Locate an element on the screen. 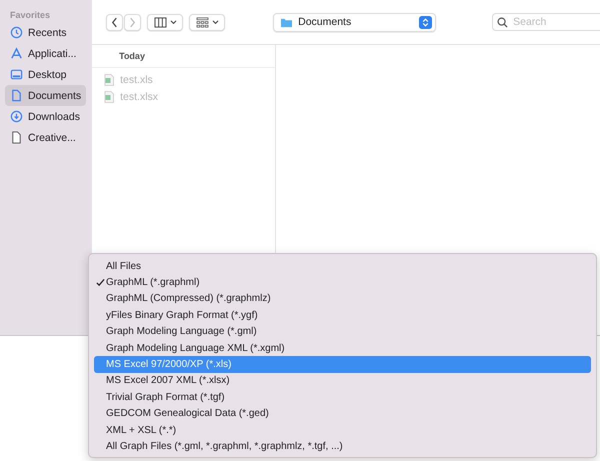  folder-icon is located at coordinates (287, 22).